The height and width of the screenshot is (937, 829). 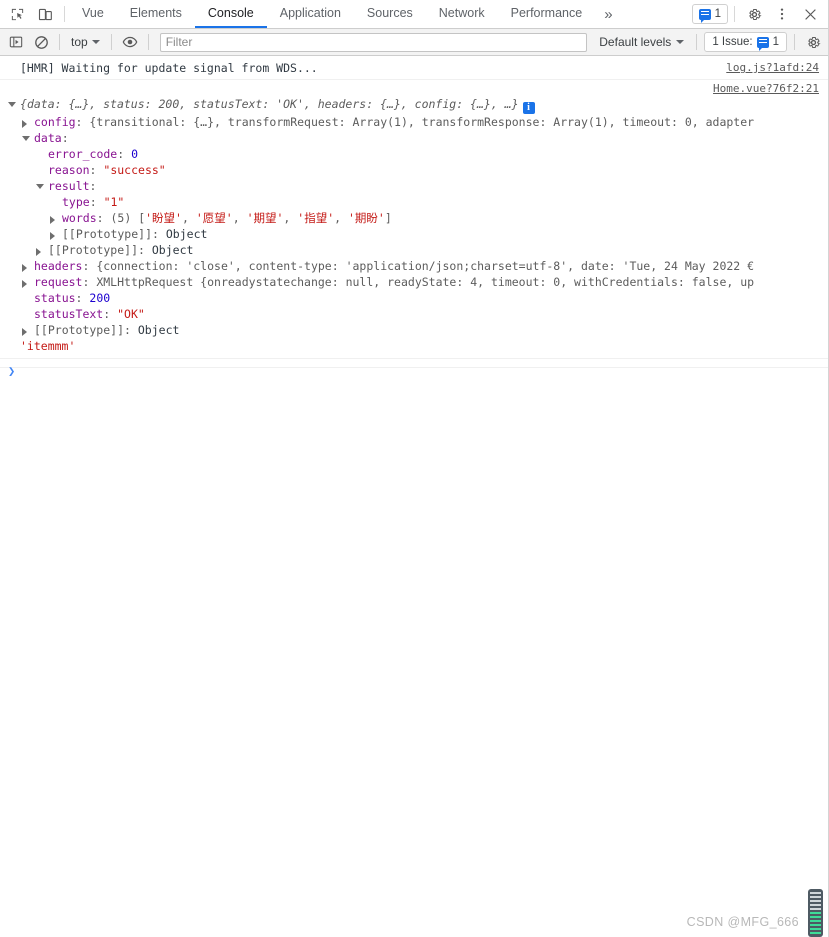 What do you see at coordinates (732, 42) in the screenshot?
I see `issues-counter-label: 1 Issue:` at bounding box center [732, 42].